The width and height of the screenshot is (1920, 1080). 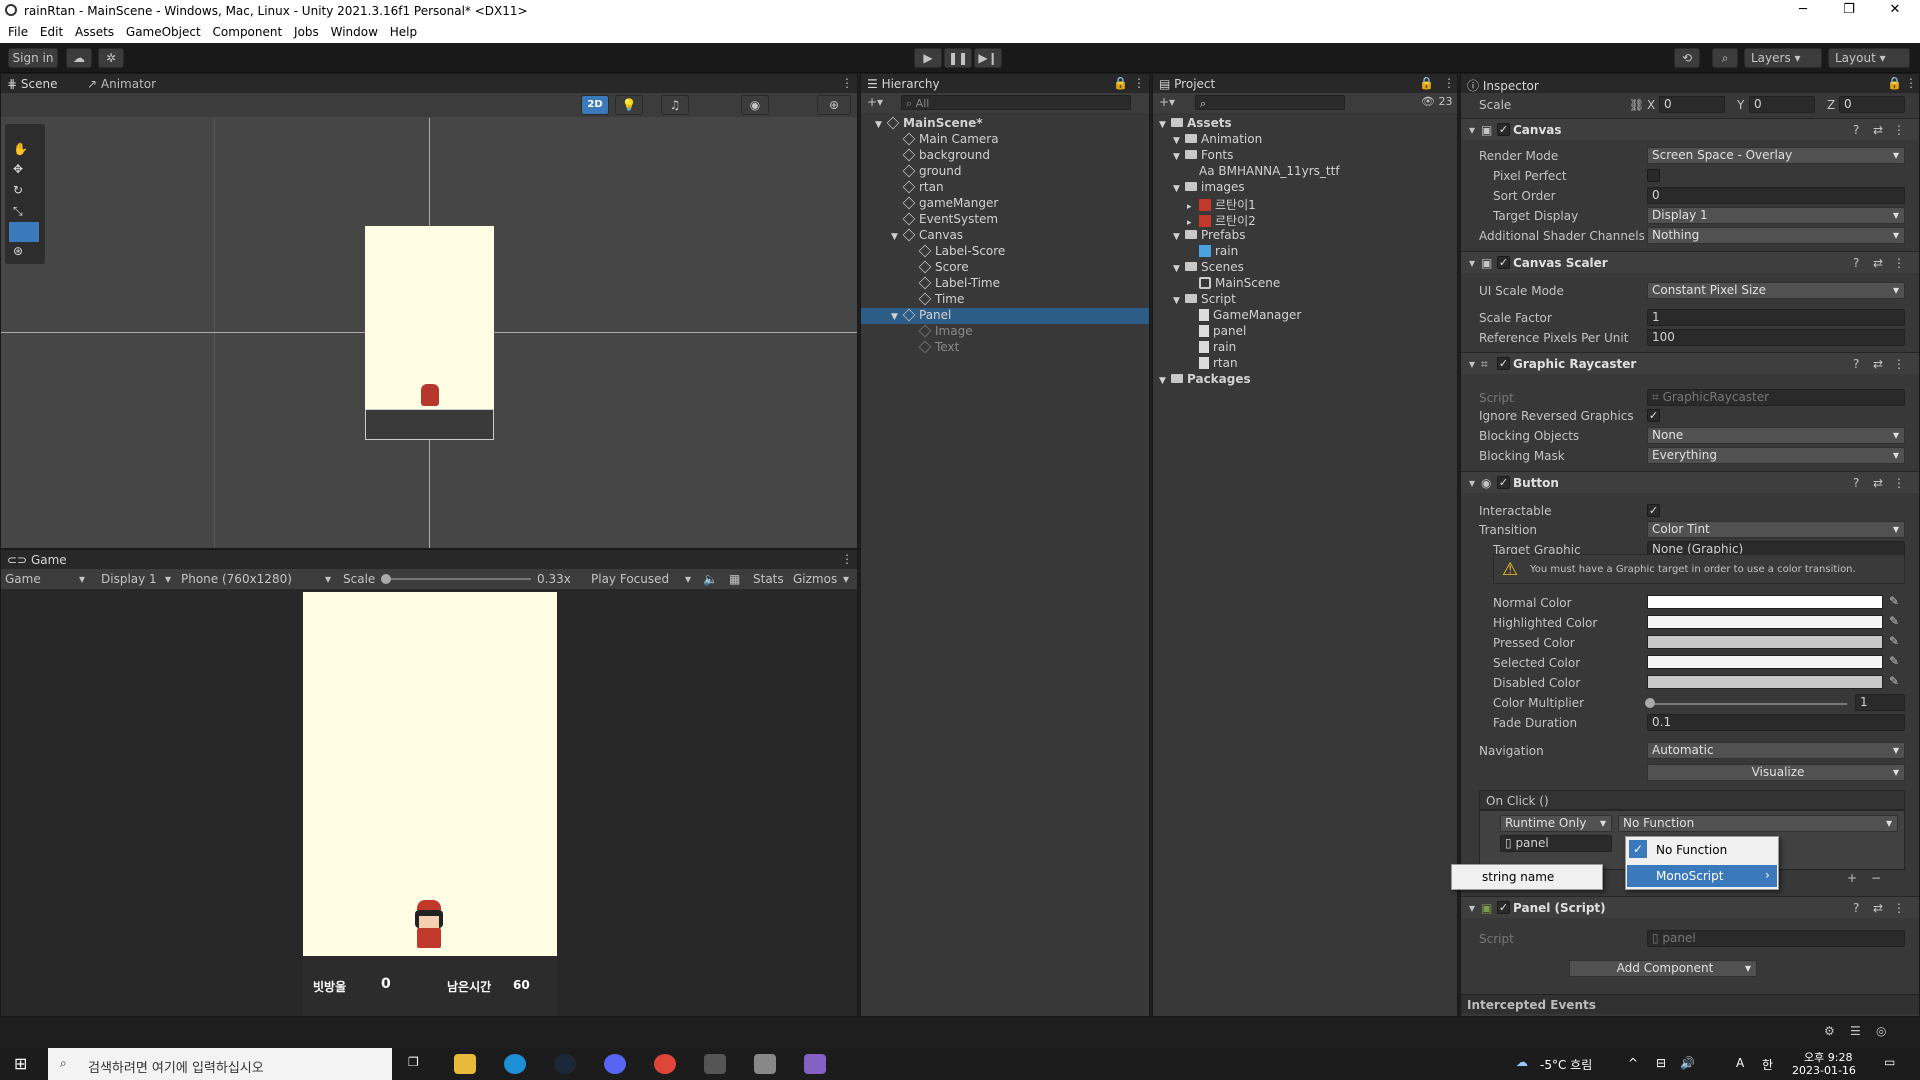 I want to click on animator-tab: ↗ Animator, so click(x=121, y=84).